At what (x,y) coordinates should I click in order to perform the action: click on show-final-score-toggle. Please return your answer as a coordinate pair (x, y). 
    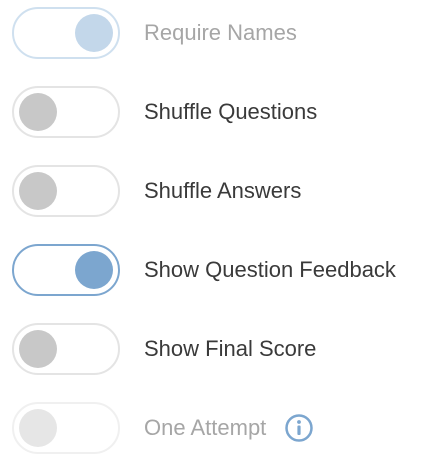
    Looking at the image, I should click on (66, 349).